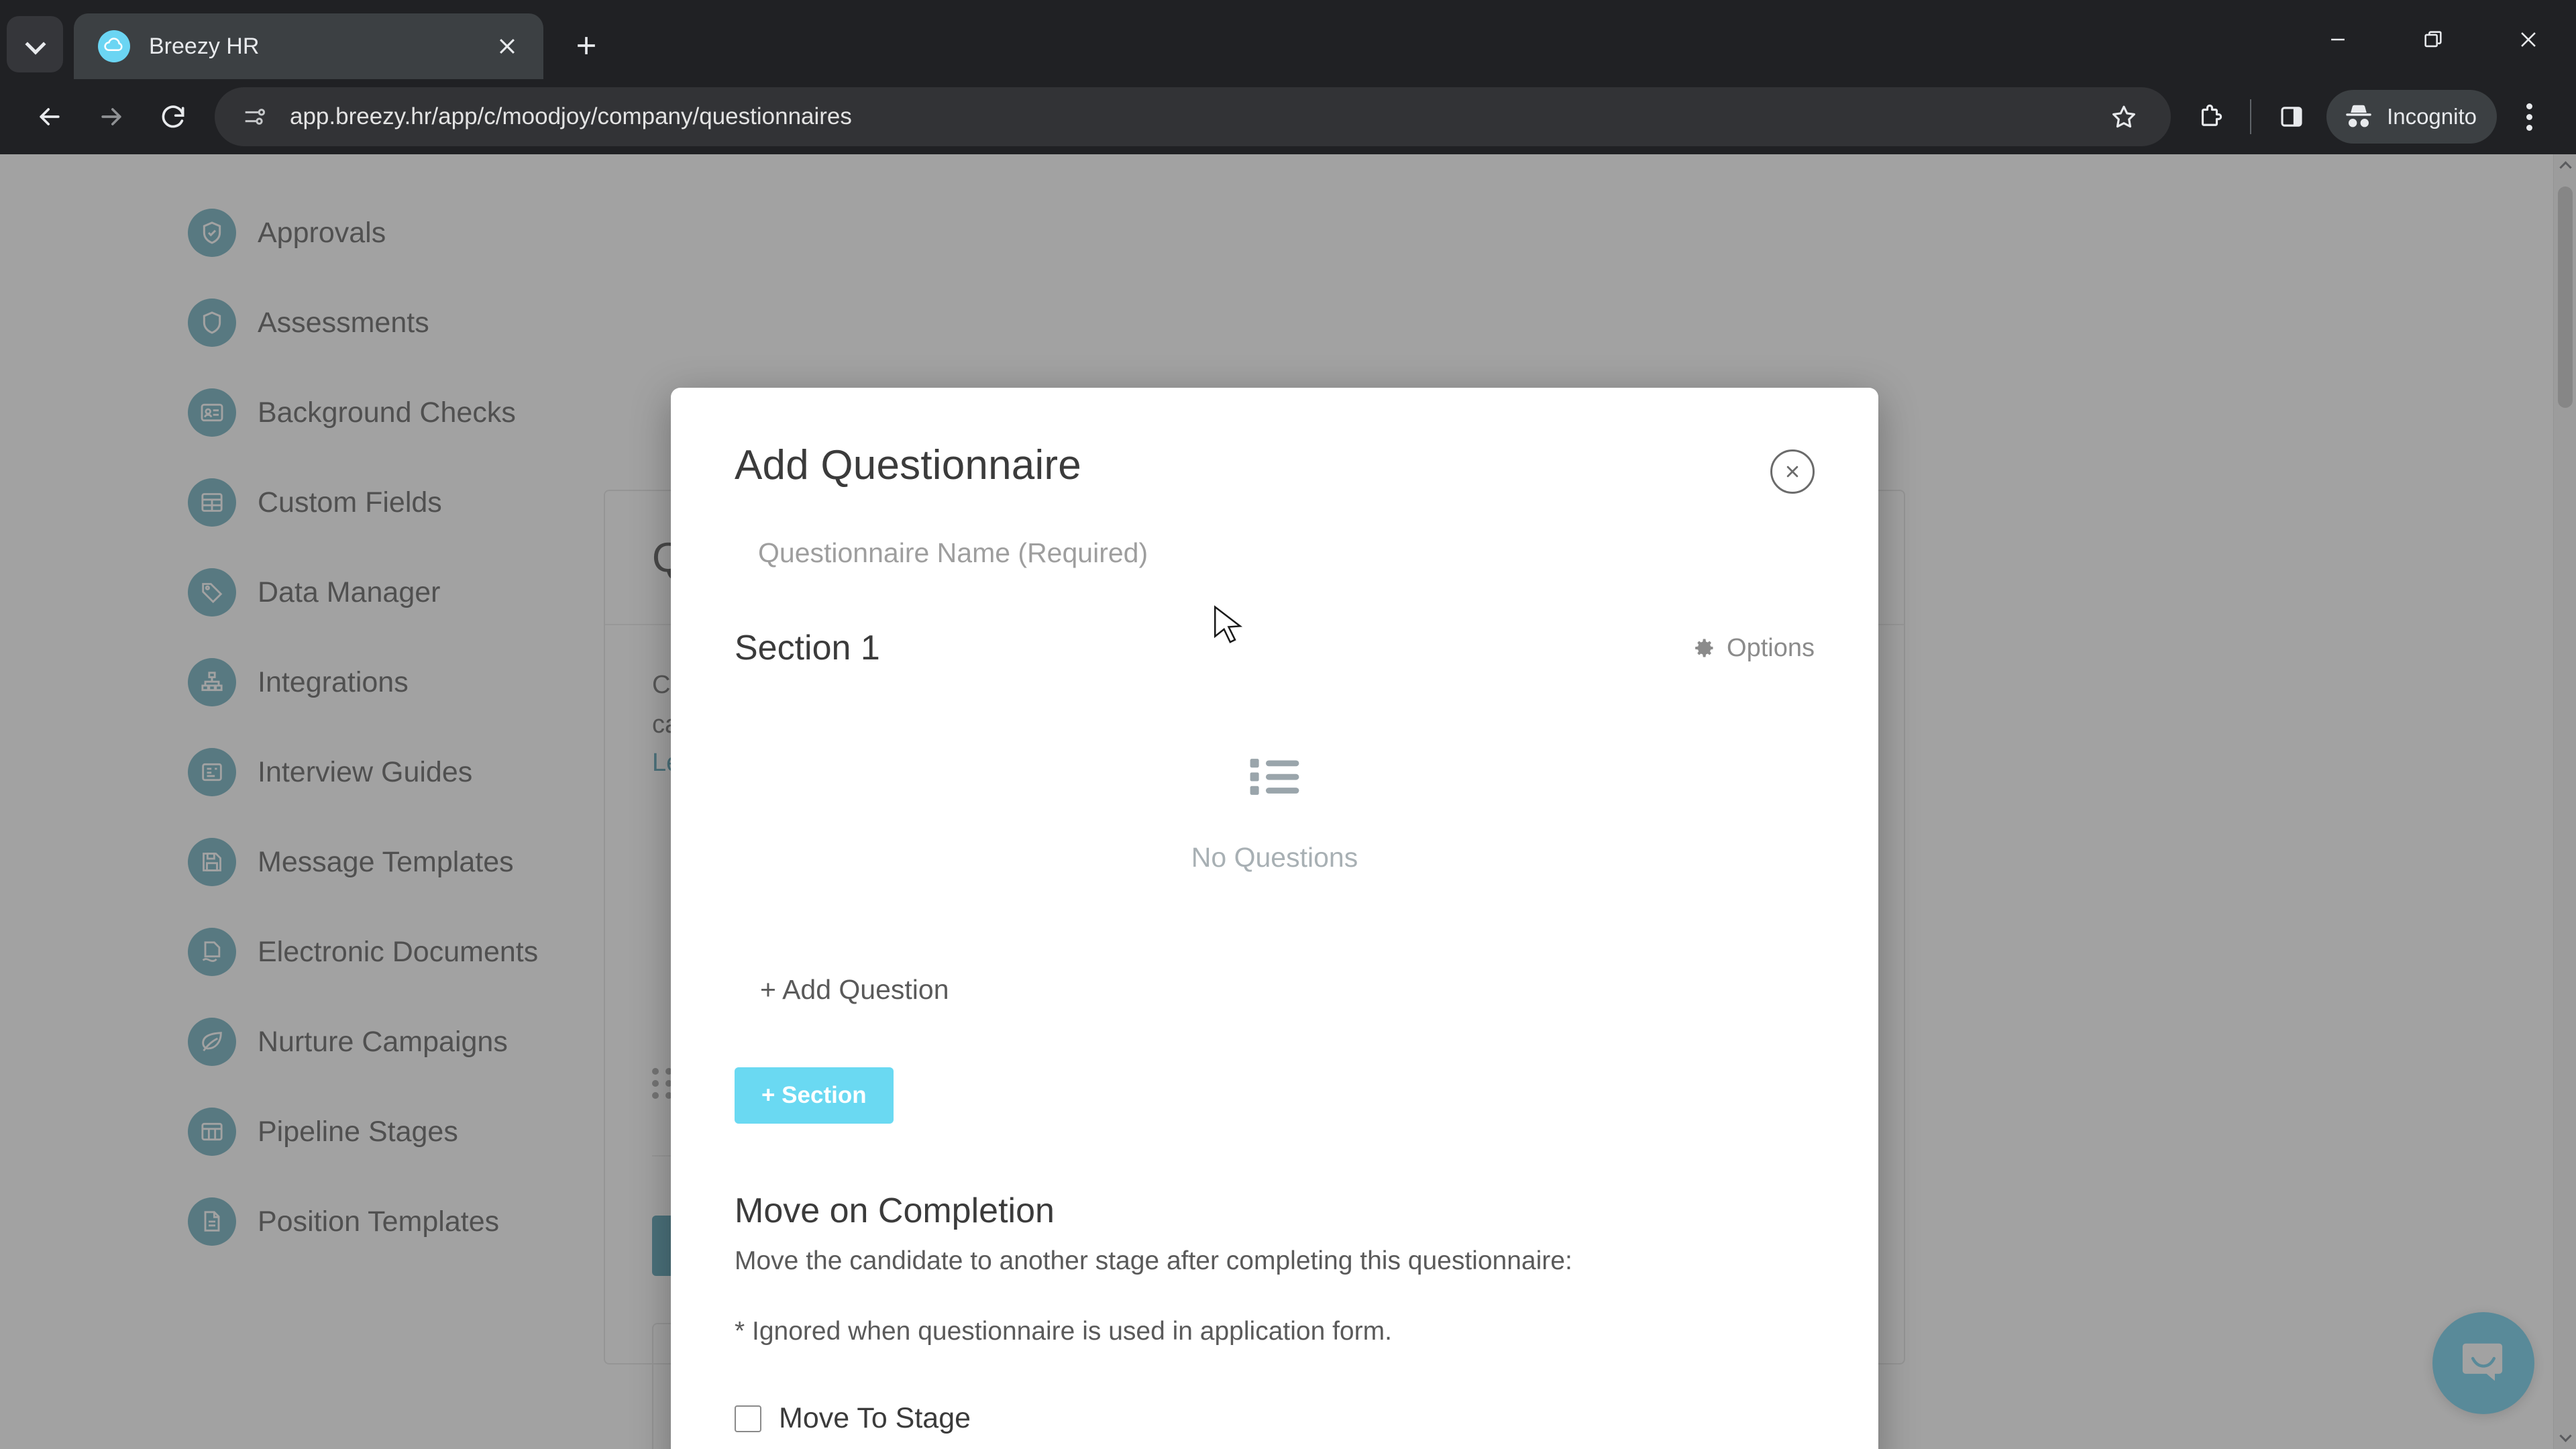 This screenshot has width=2576, height=1449. I want to click on window-controls, so click(2433, 39).